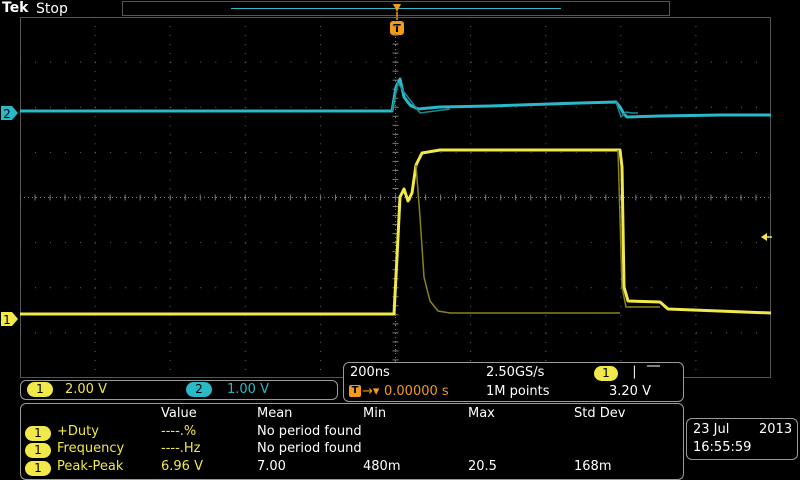  Describe the element at coordinates (647, 372) in the screenshot. I see `trigger-slope-icon: ⎸⎺` at that location.